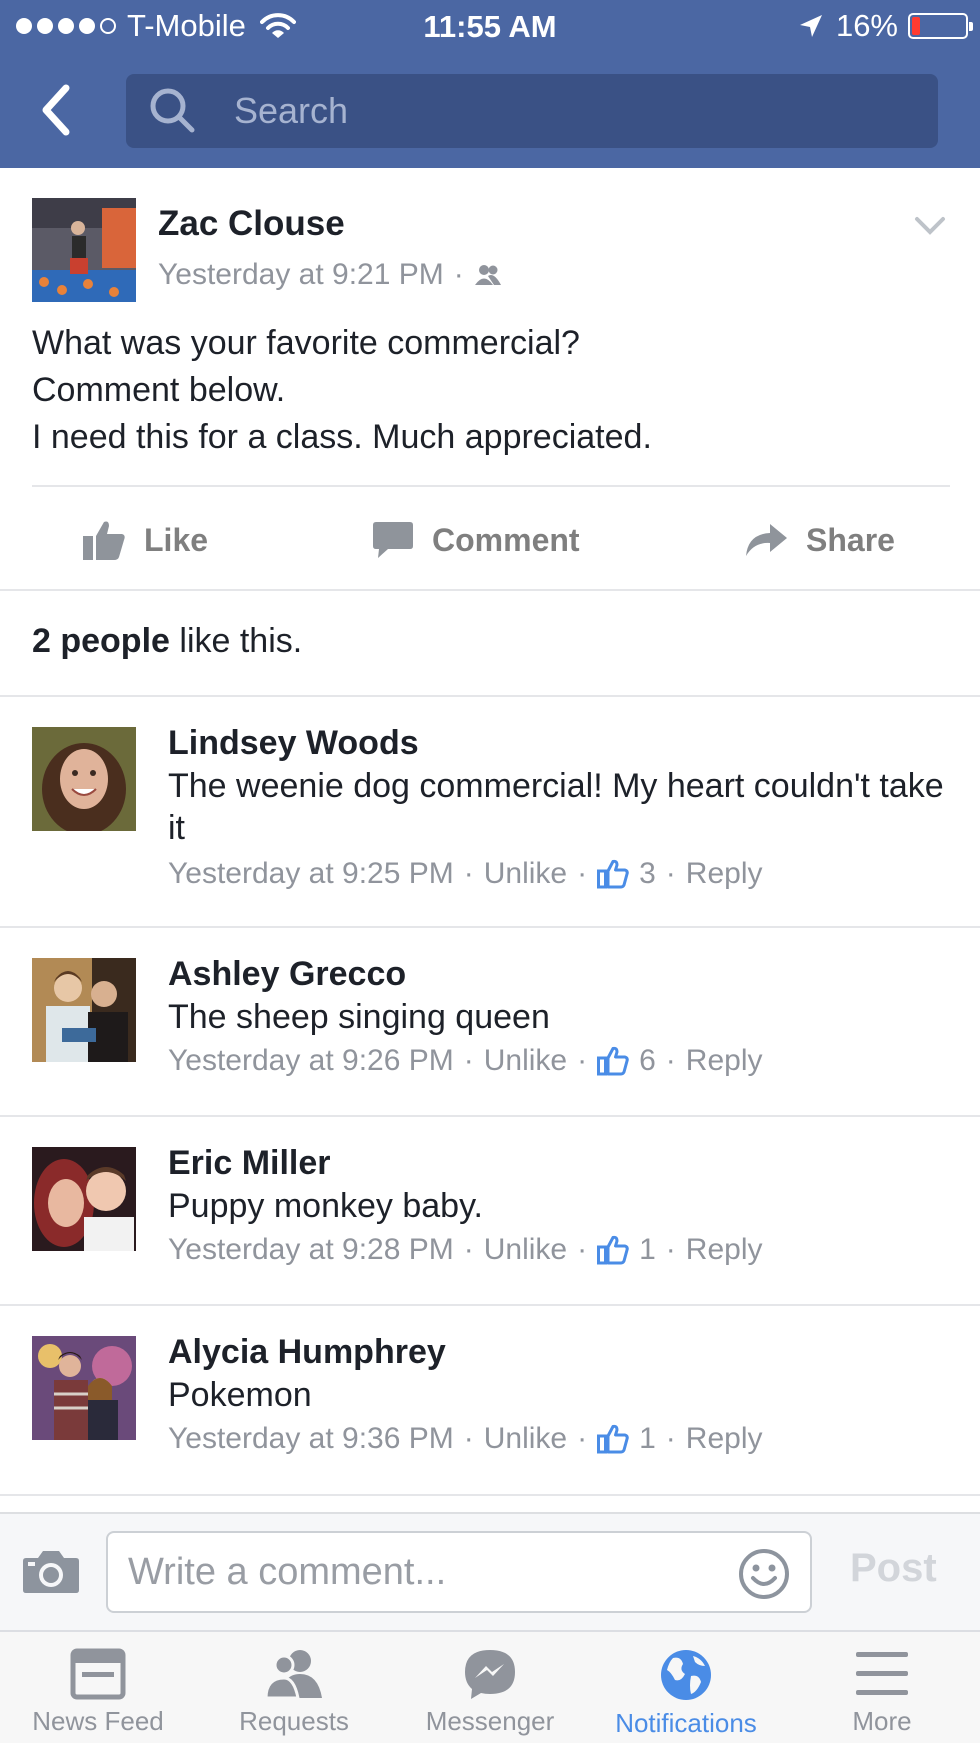 This screenshot has height=1745, width=980. Describe the element at coordinates (98, 1674) in the screenshot. I see `news-feed-icon` at that location.